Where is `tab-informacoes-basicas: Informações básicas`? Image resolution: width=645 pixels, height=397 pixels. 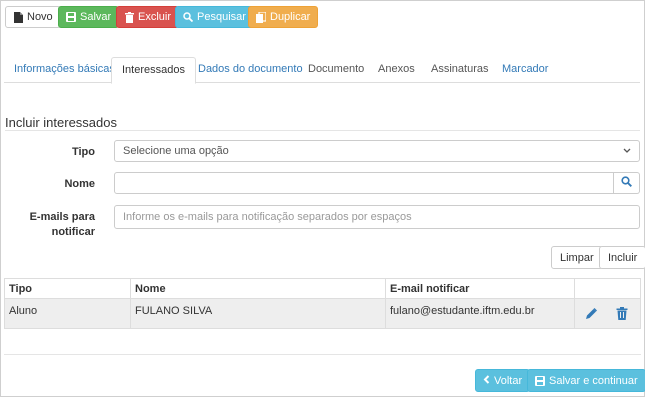
tab-informacoes-basicas: Informações básicas is located at coordinates (64, 70).